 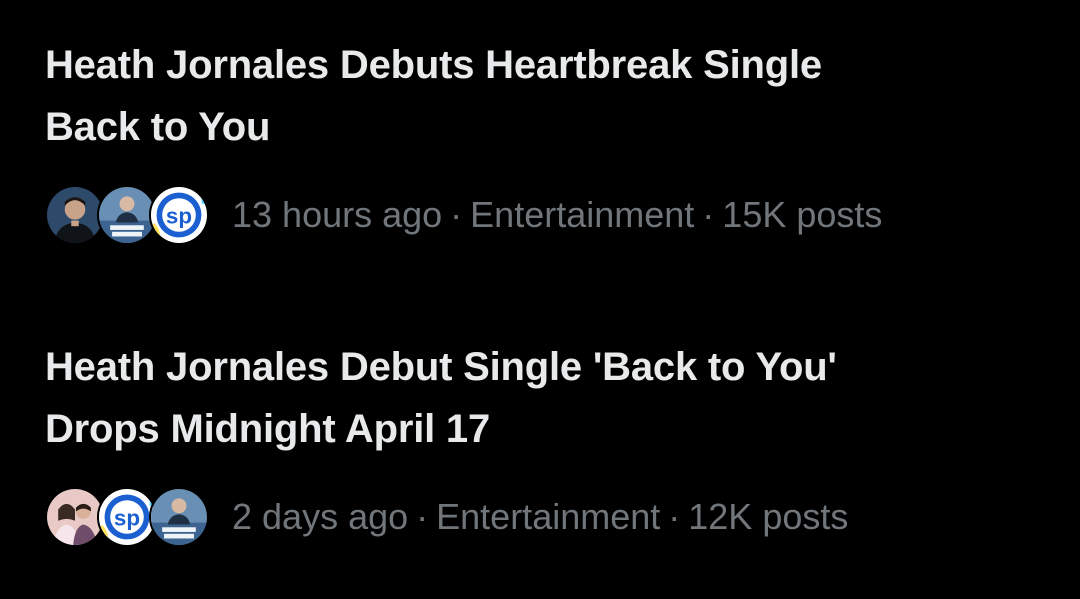 What do you see at coordinates (75, 215) in the screenshot?
I see `person-portrait-avatar` at bounding box center [75, 215].